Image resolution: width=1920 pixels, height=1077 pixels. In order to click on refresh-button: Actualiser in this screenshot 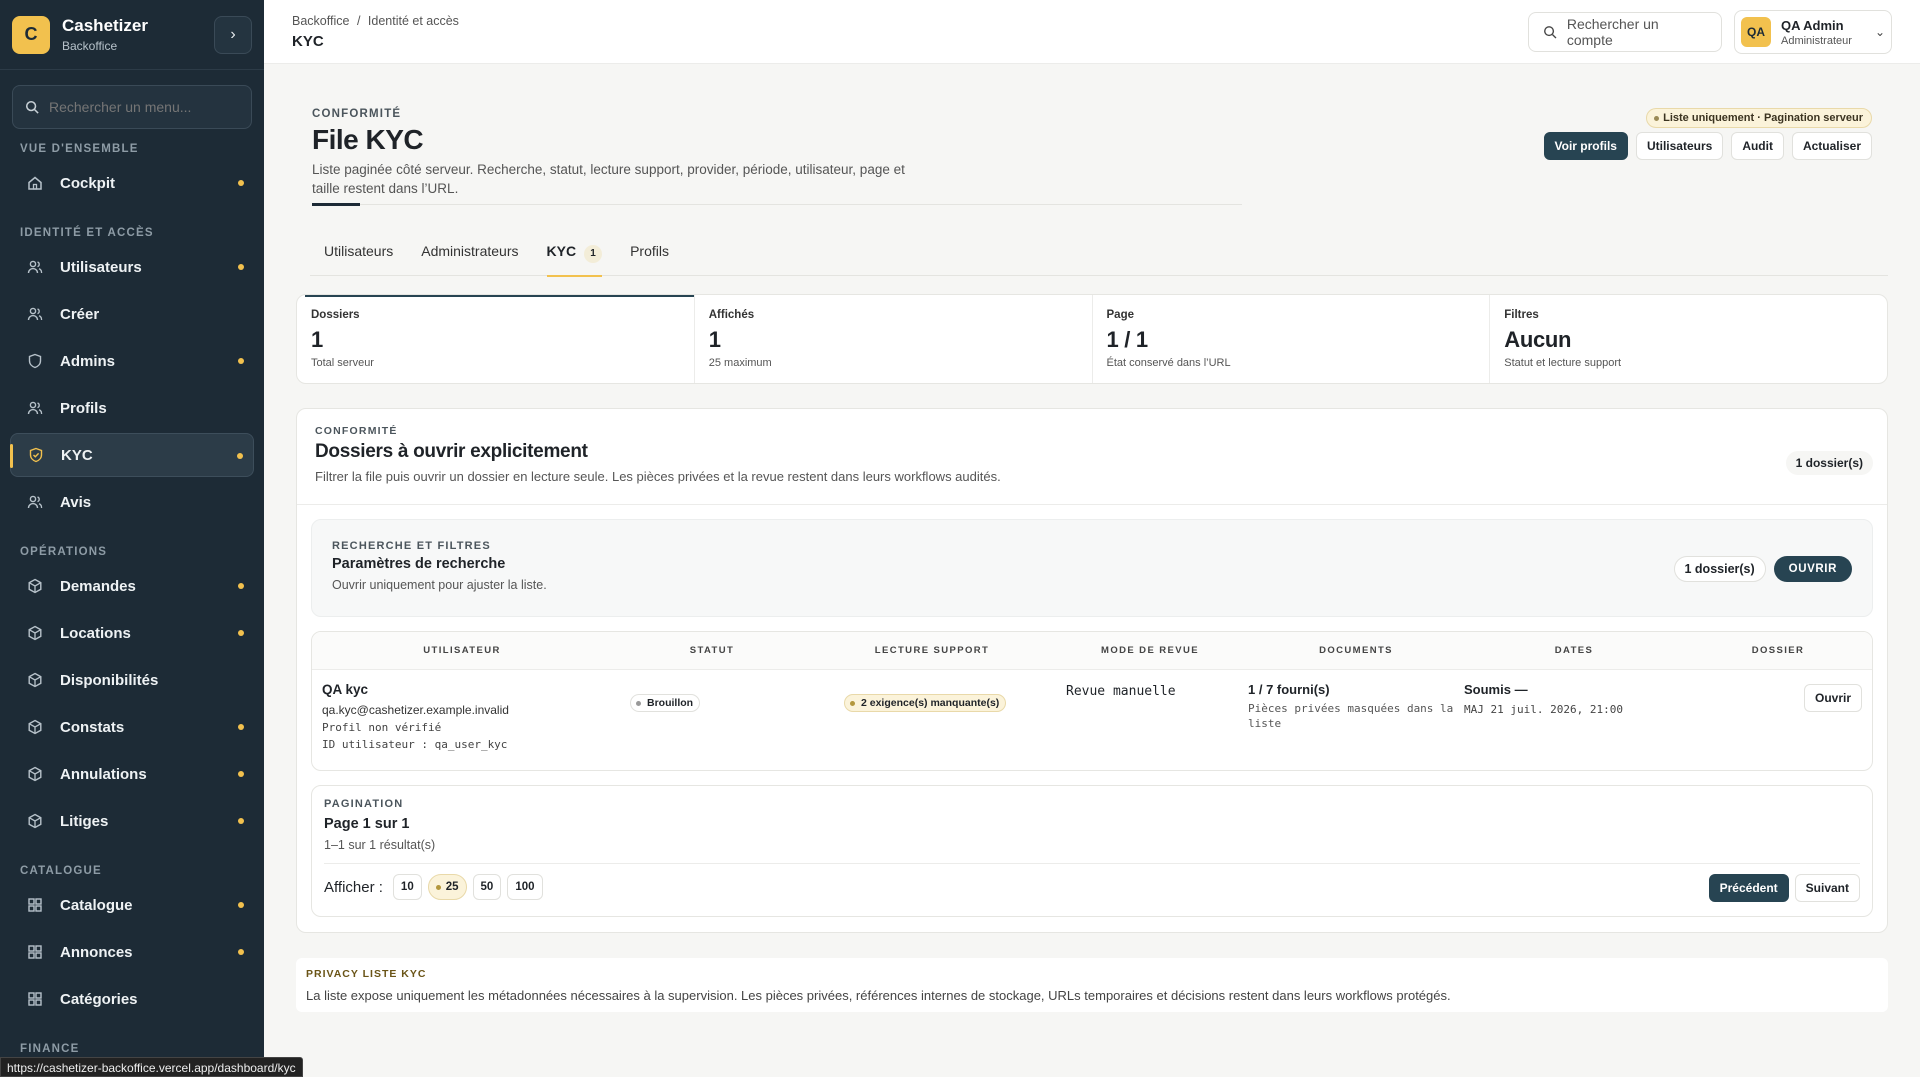, I will do `click(1831, 146)`.